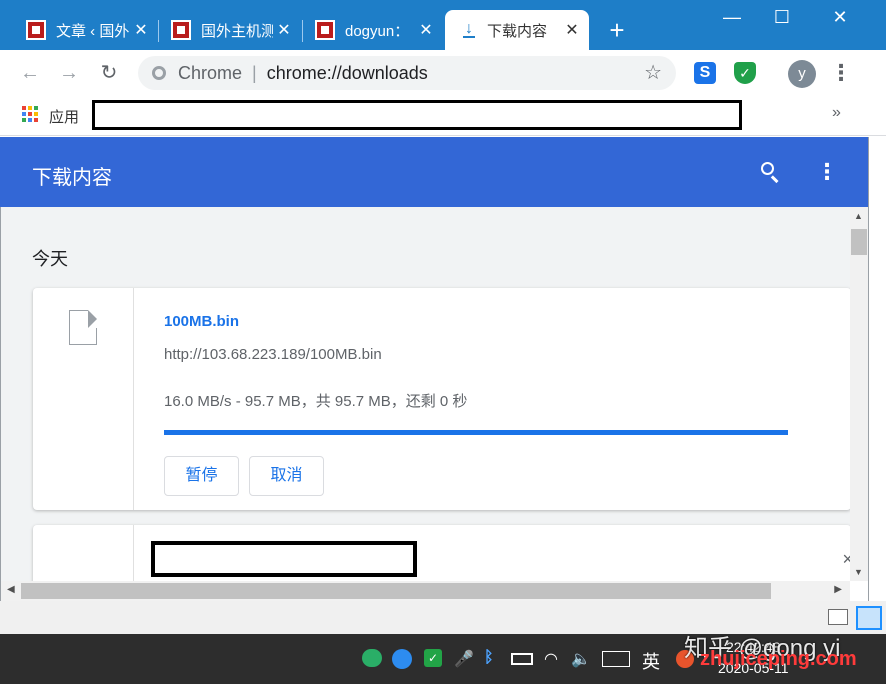 The image size is (886, 684). What do you see at coordinates (524, 30) in the screenshot?
I see `tab-title: 下载内容` at bounding box center [524, 30].